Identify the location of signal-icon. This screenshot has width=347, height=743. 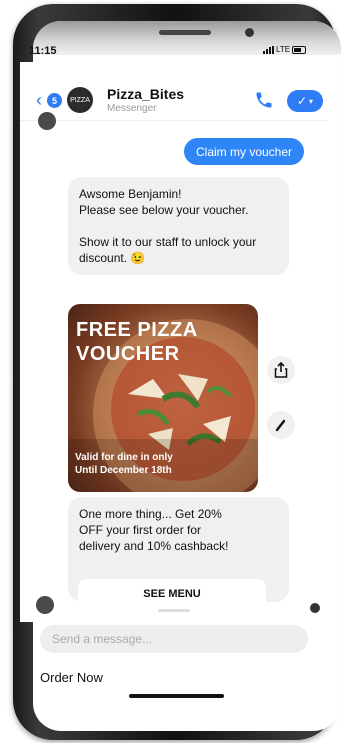
(268, 49).